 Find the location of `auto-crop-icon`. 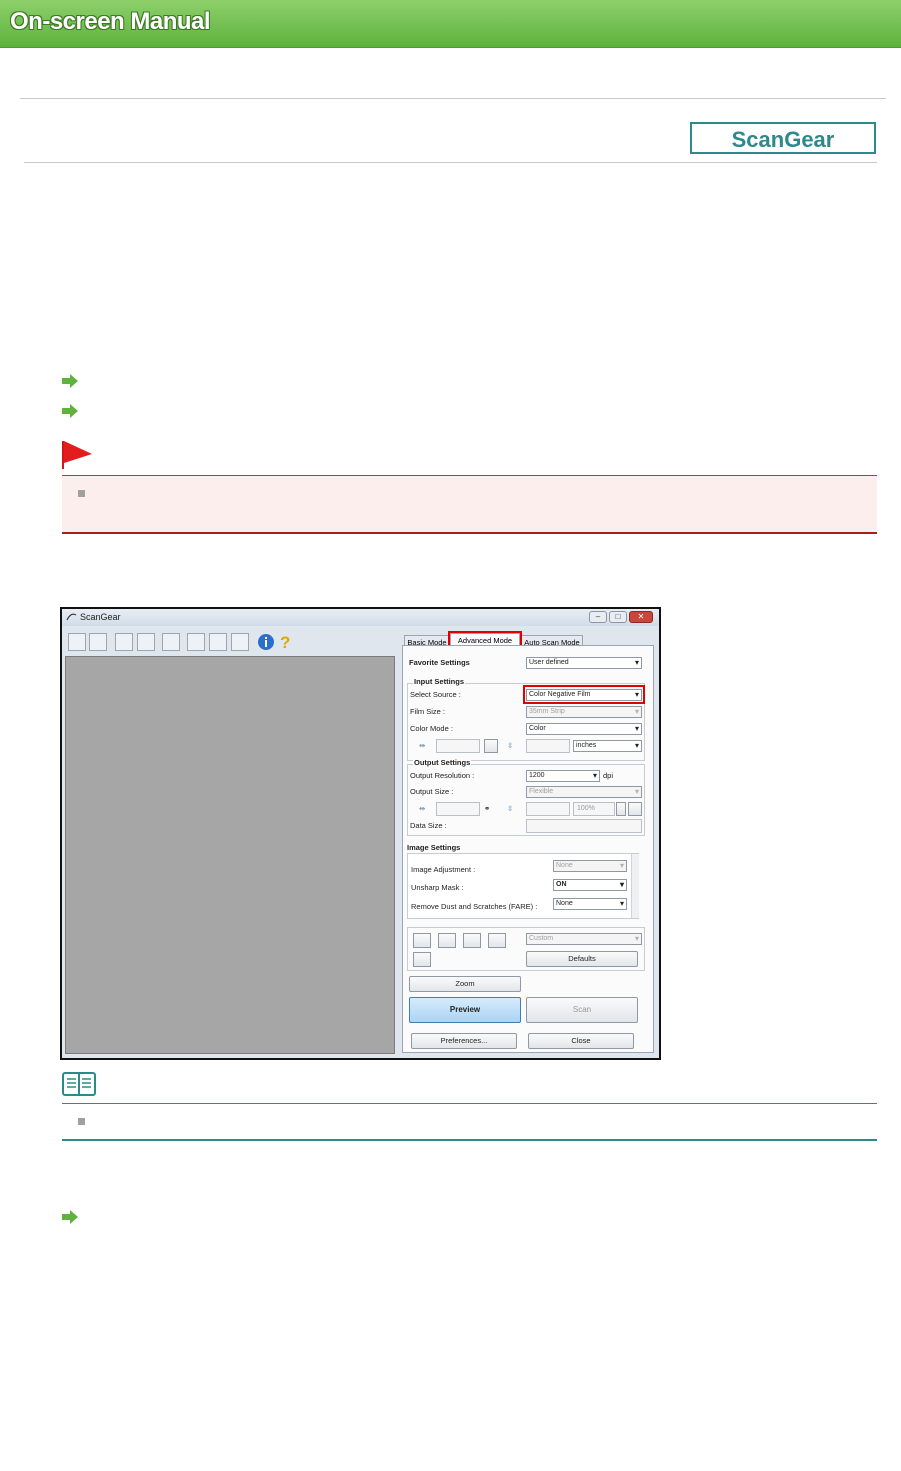

auto-crop-icon is located at coordinates (171, 642).